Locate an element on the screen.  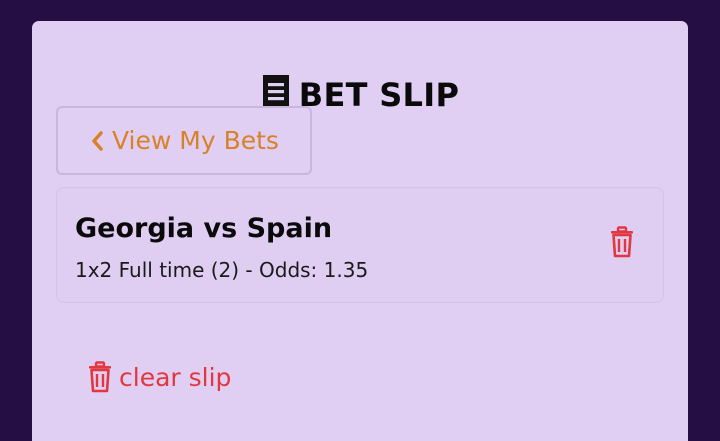
delete-bet-button is located at coordinates (624, 244).